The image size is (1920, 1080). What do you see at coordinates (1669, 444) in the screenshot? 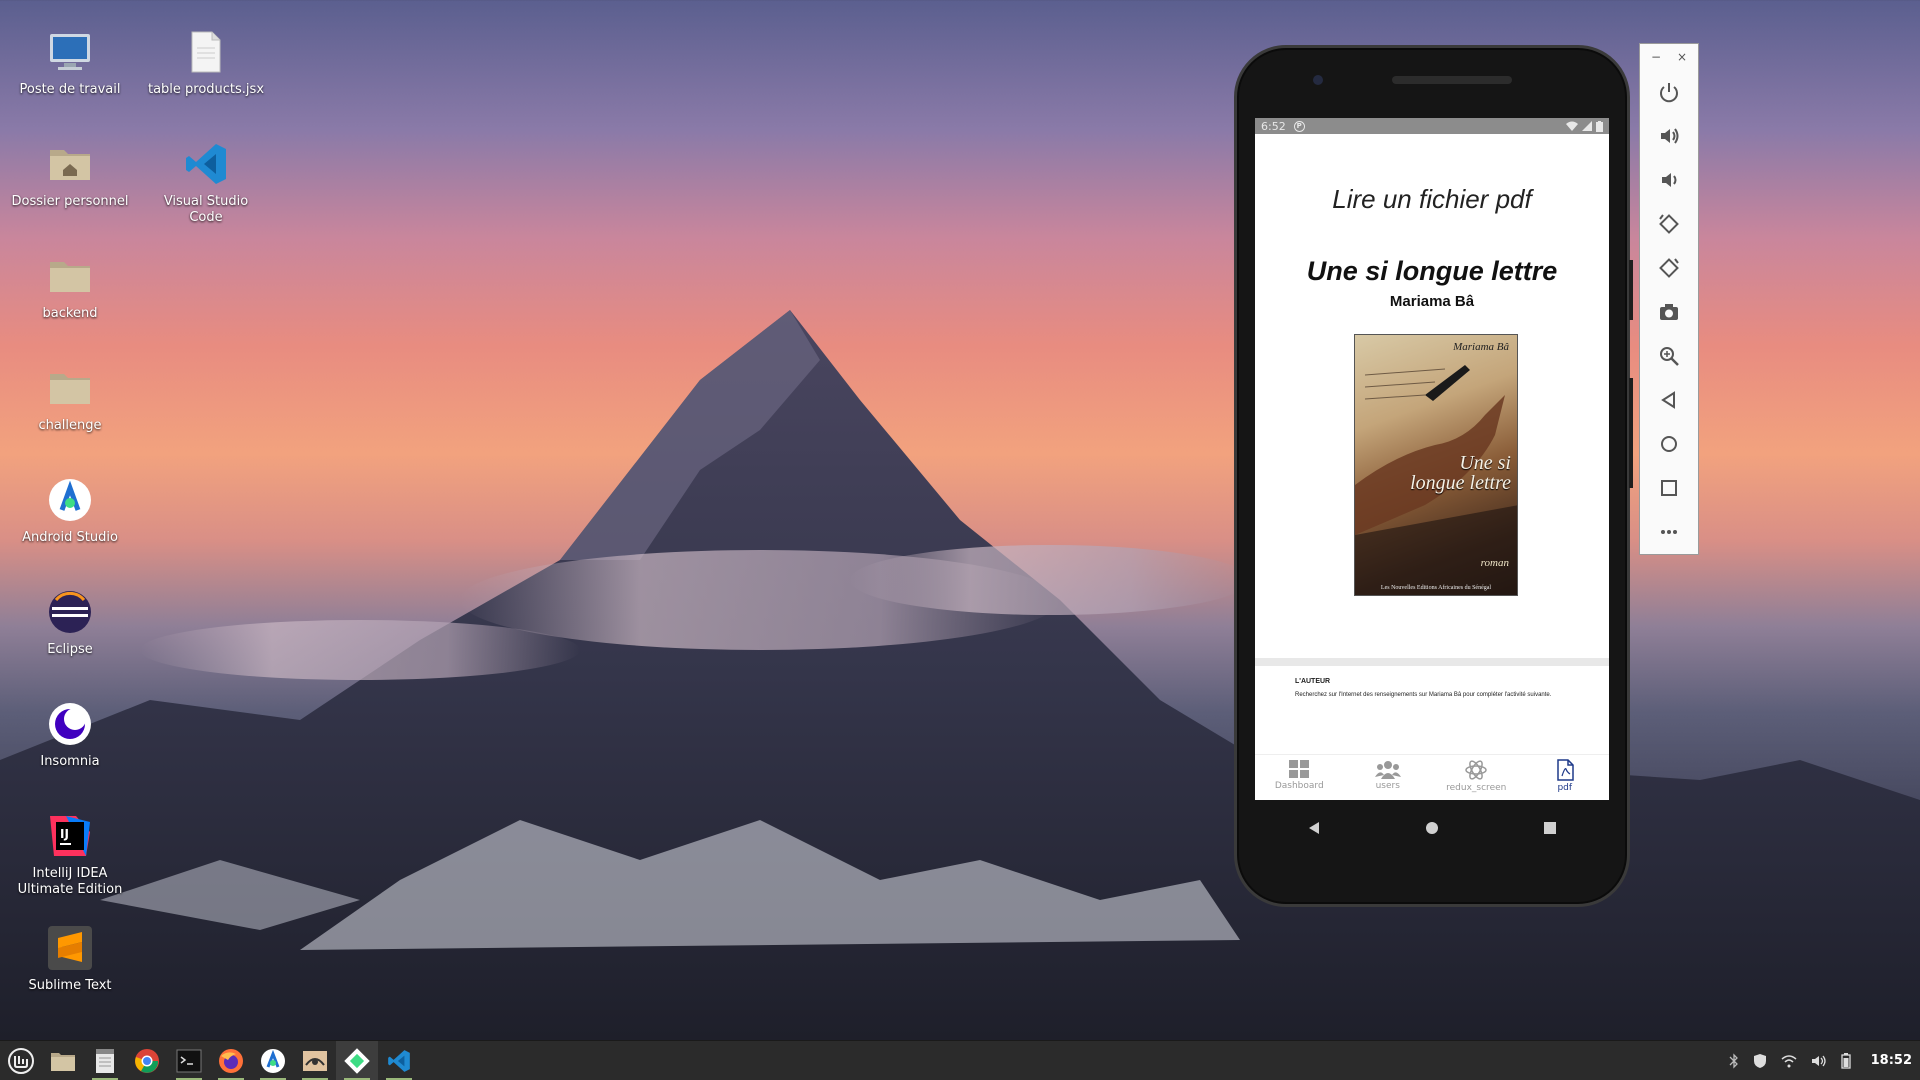
I see `home-button` at bounding box center [1669, 444].